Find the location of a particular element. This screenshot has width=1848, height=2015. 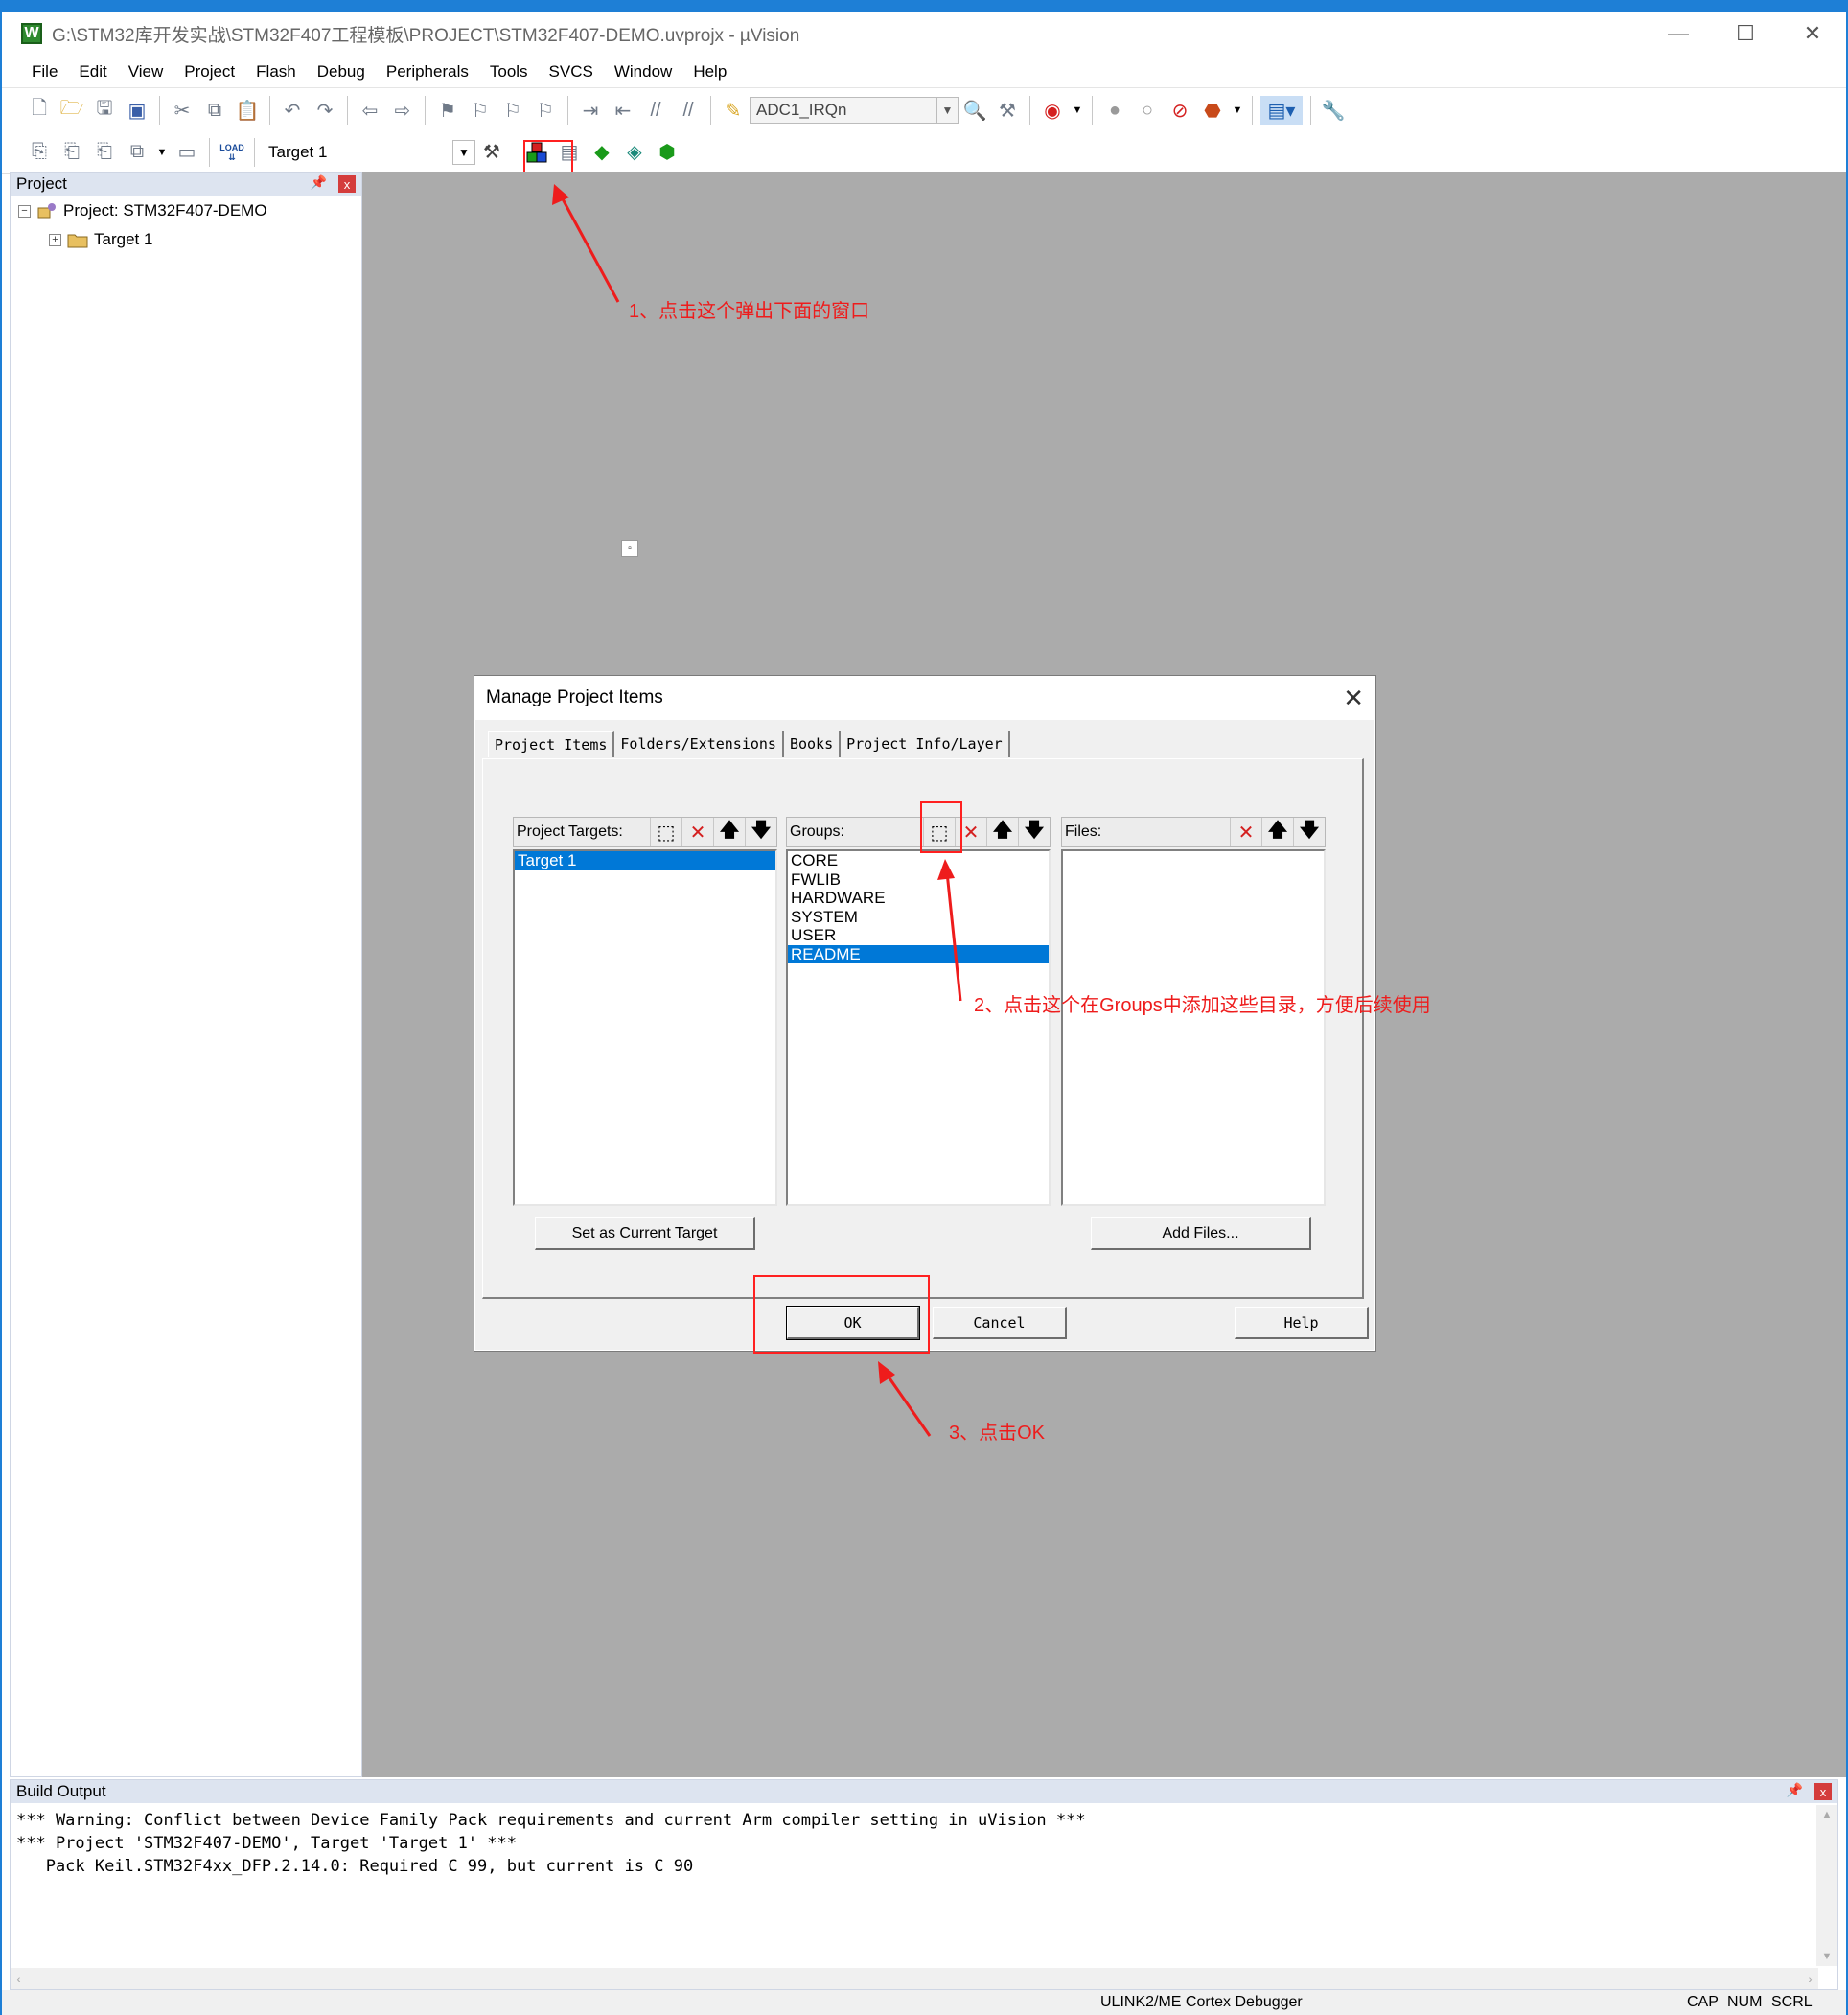

delete-file-icon: ✕ is located at coordinates (1246, 832).